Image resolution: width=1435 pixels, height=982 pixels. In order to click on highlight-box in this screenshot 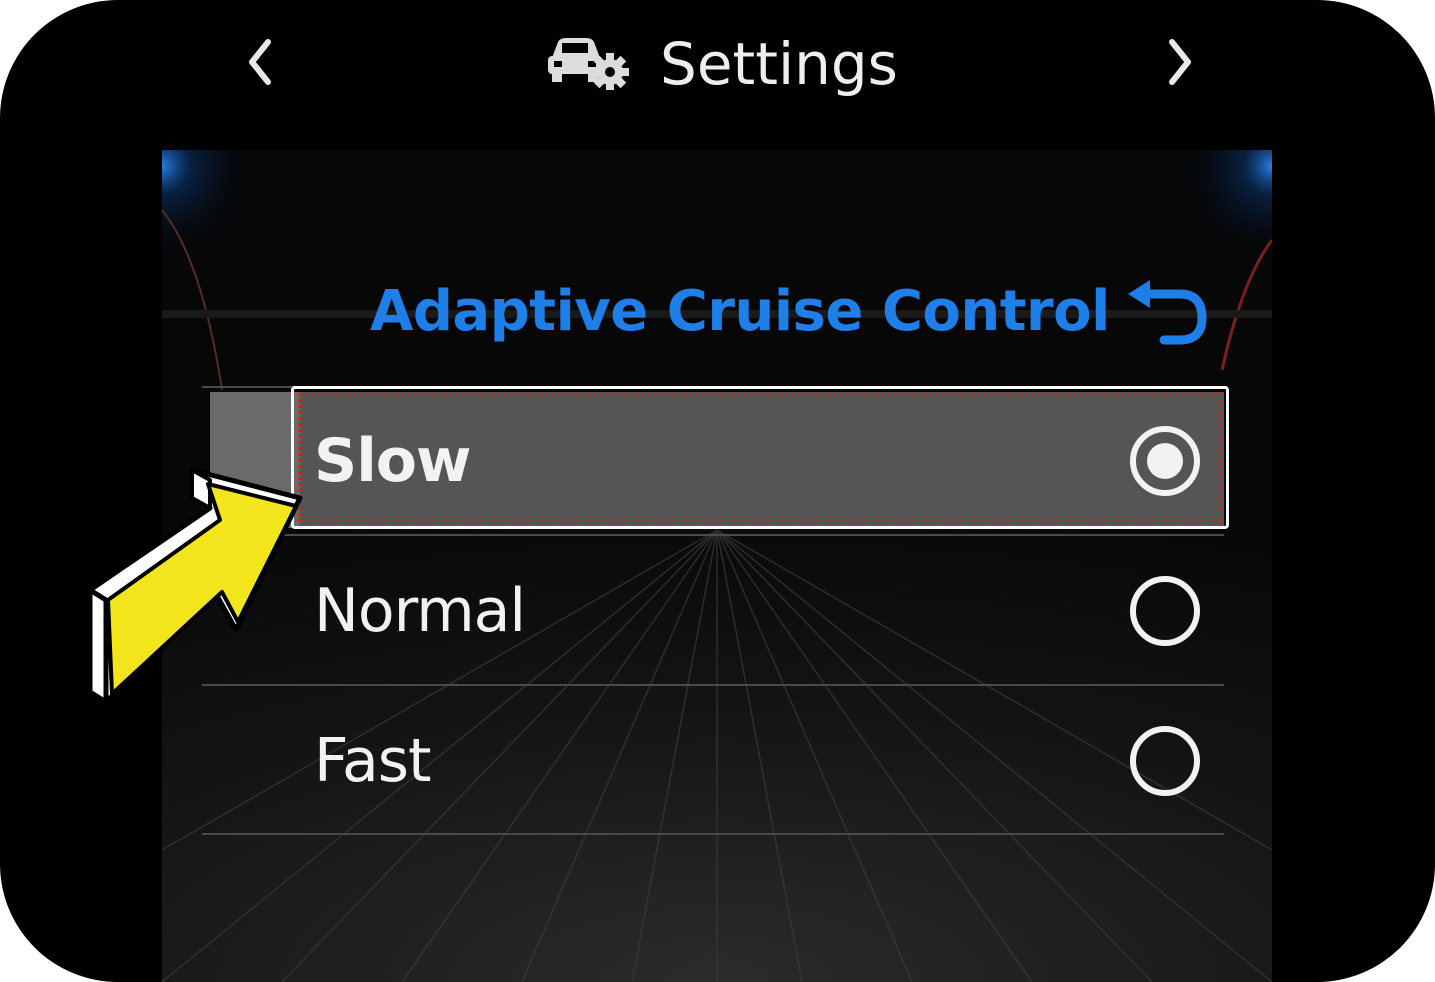, I will do `click(760, 457)`.